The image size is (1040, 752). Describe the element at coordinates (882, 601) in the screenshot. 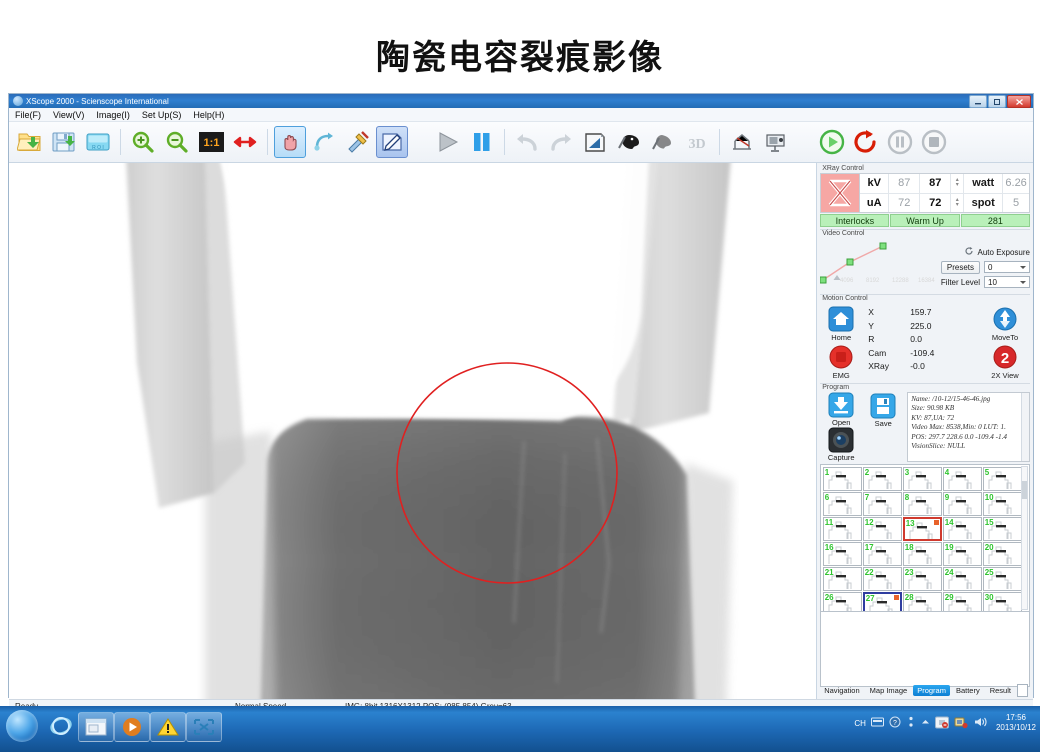

I see `thumbnail-item: 27` at that location.